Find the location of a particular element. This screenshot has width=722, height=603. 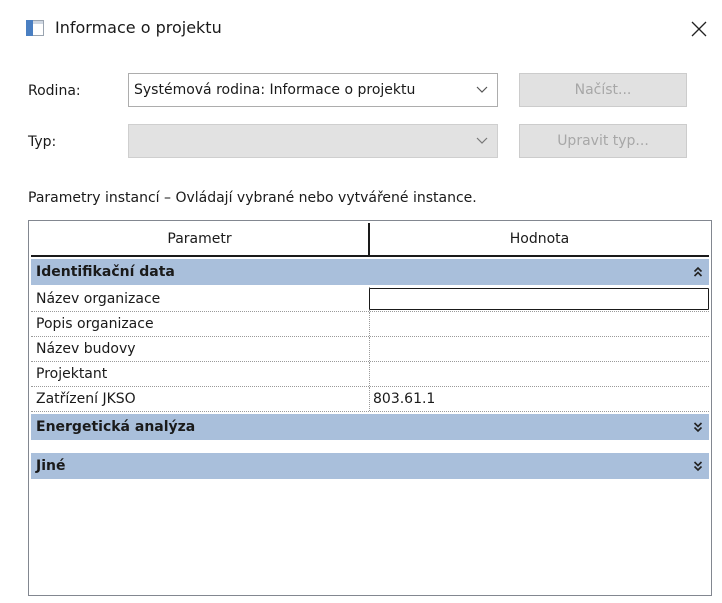

group-other: Jiné is located at coordinates (370, 466).